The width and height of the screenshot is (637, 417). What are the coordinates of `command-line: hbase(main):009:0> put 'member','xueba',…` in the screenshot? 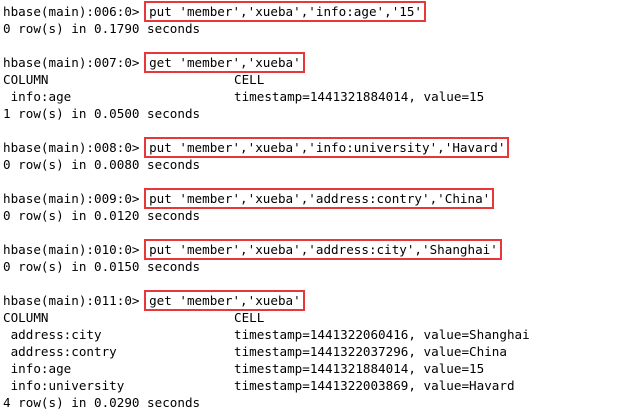 It's located at (249, 198).